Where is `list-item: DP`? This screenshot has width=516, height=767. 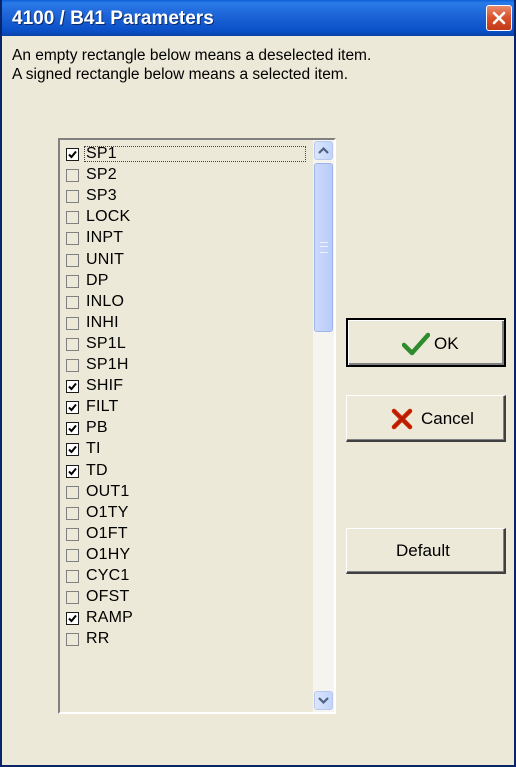
list-item: DP is located at coordinates (186, 280).